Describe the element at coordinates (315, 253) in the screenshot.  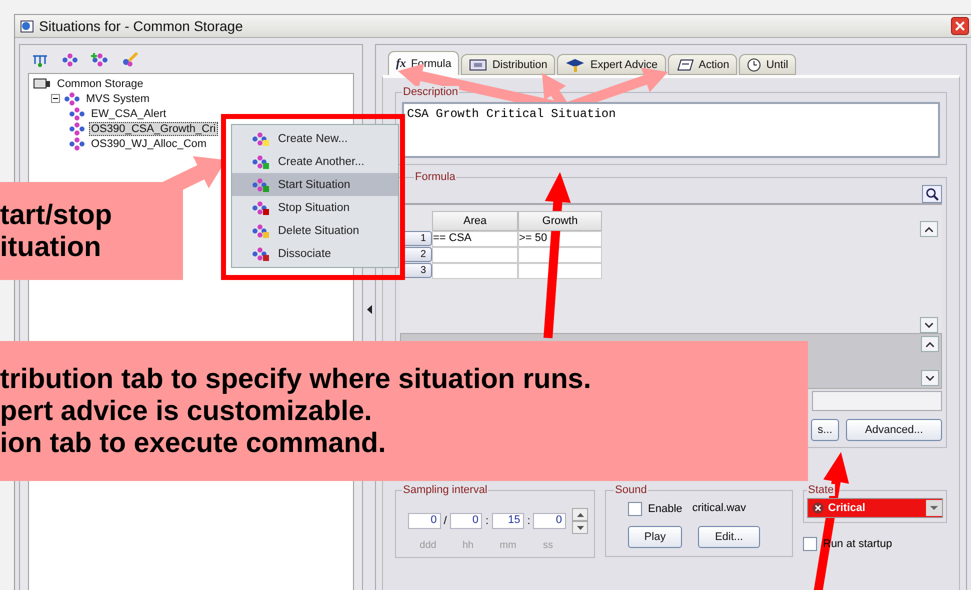
I see `menu-item: Dissociate` at that location.